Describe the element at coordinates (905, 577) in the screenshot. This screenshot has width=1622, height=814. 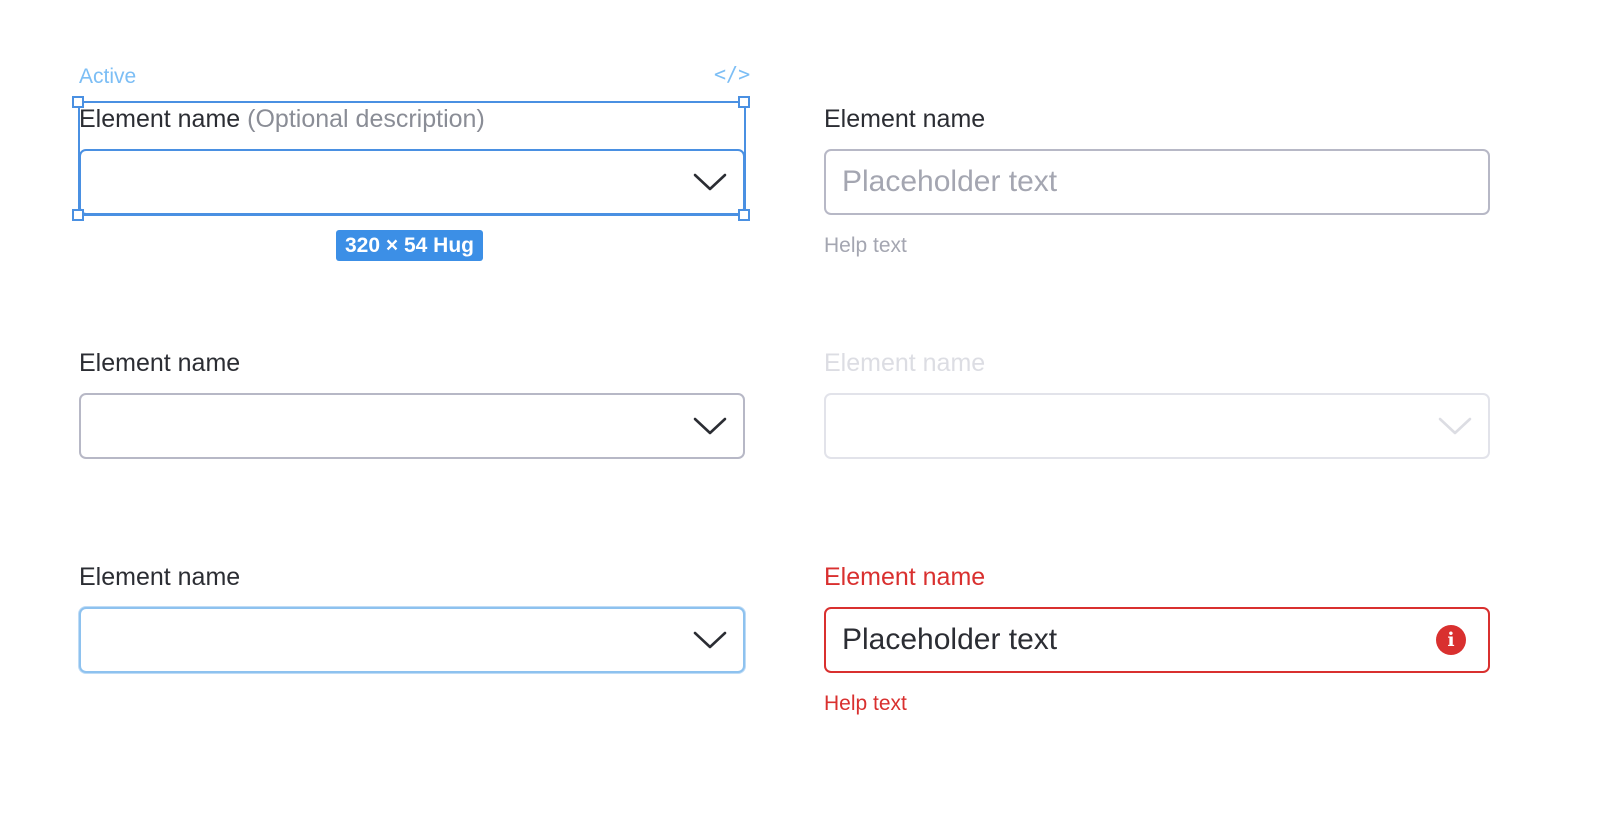
I see `field-label-error: Element name` at that location.